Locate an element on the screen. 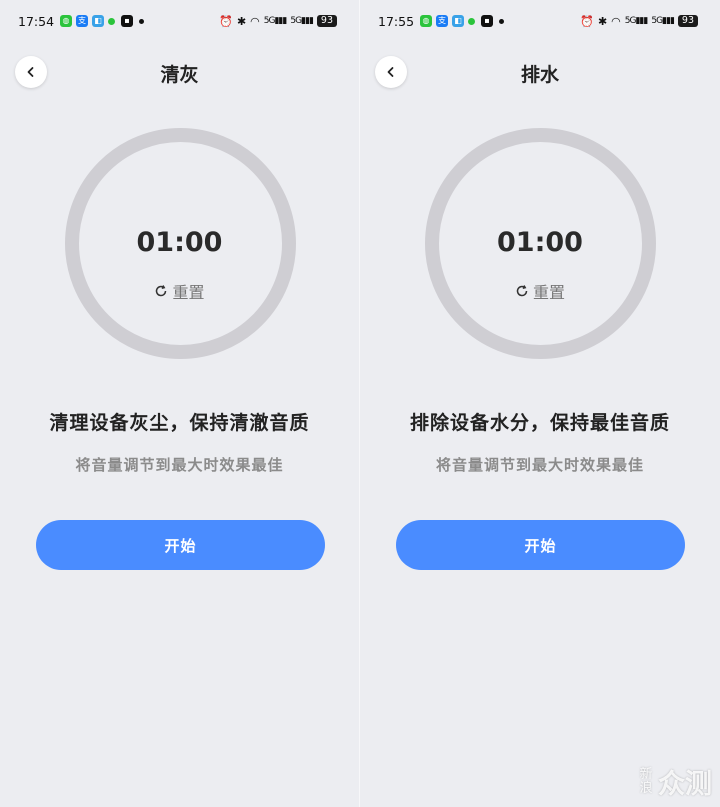 The image size is (720, 807). watermark: 新 浪 众测 is located at coordinates (675, 781).